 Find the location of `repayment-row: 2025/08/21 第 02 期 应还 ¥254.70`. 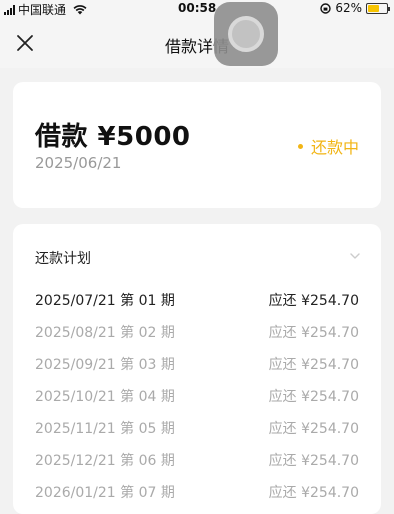

repayment-row: 2025/08/21 第 02 期 应还 ¥254.70 is located at coordinates (197, 332).